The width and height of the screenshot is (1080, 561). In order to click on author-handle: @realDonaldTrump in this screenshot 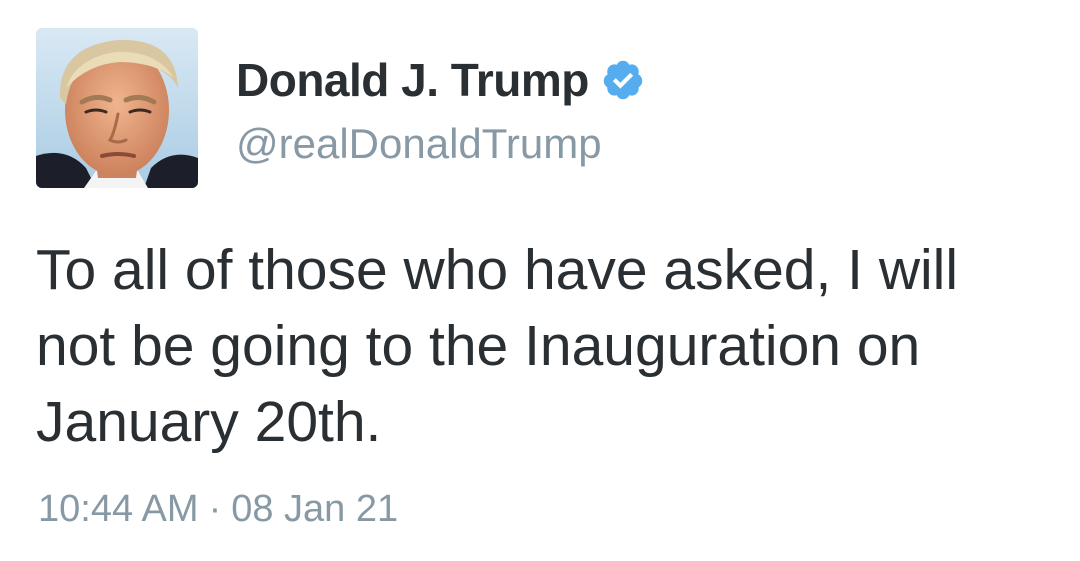, I will do `click(419, 144)`.